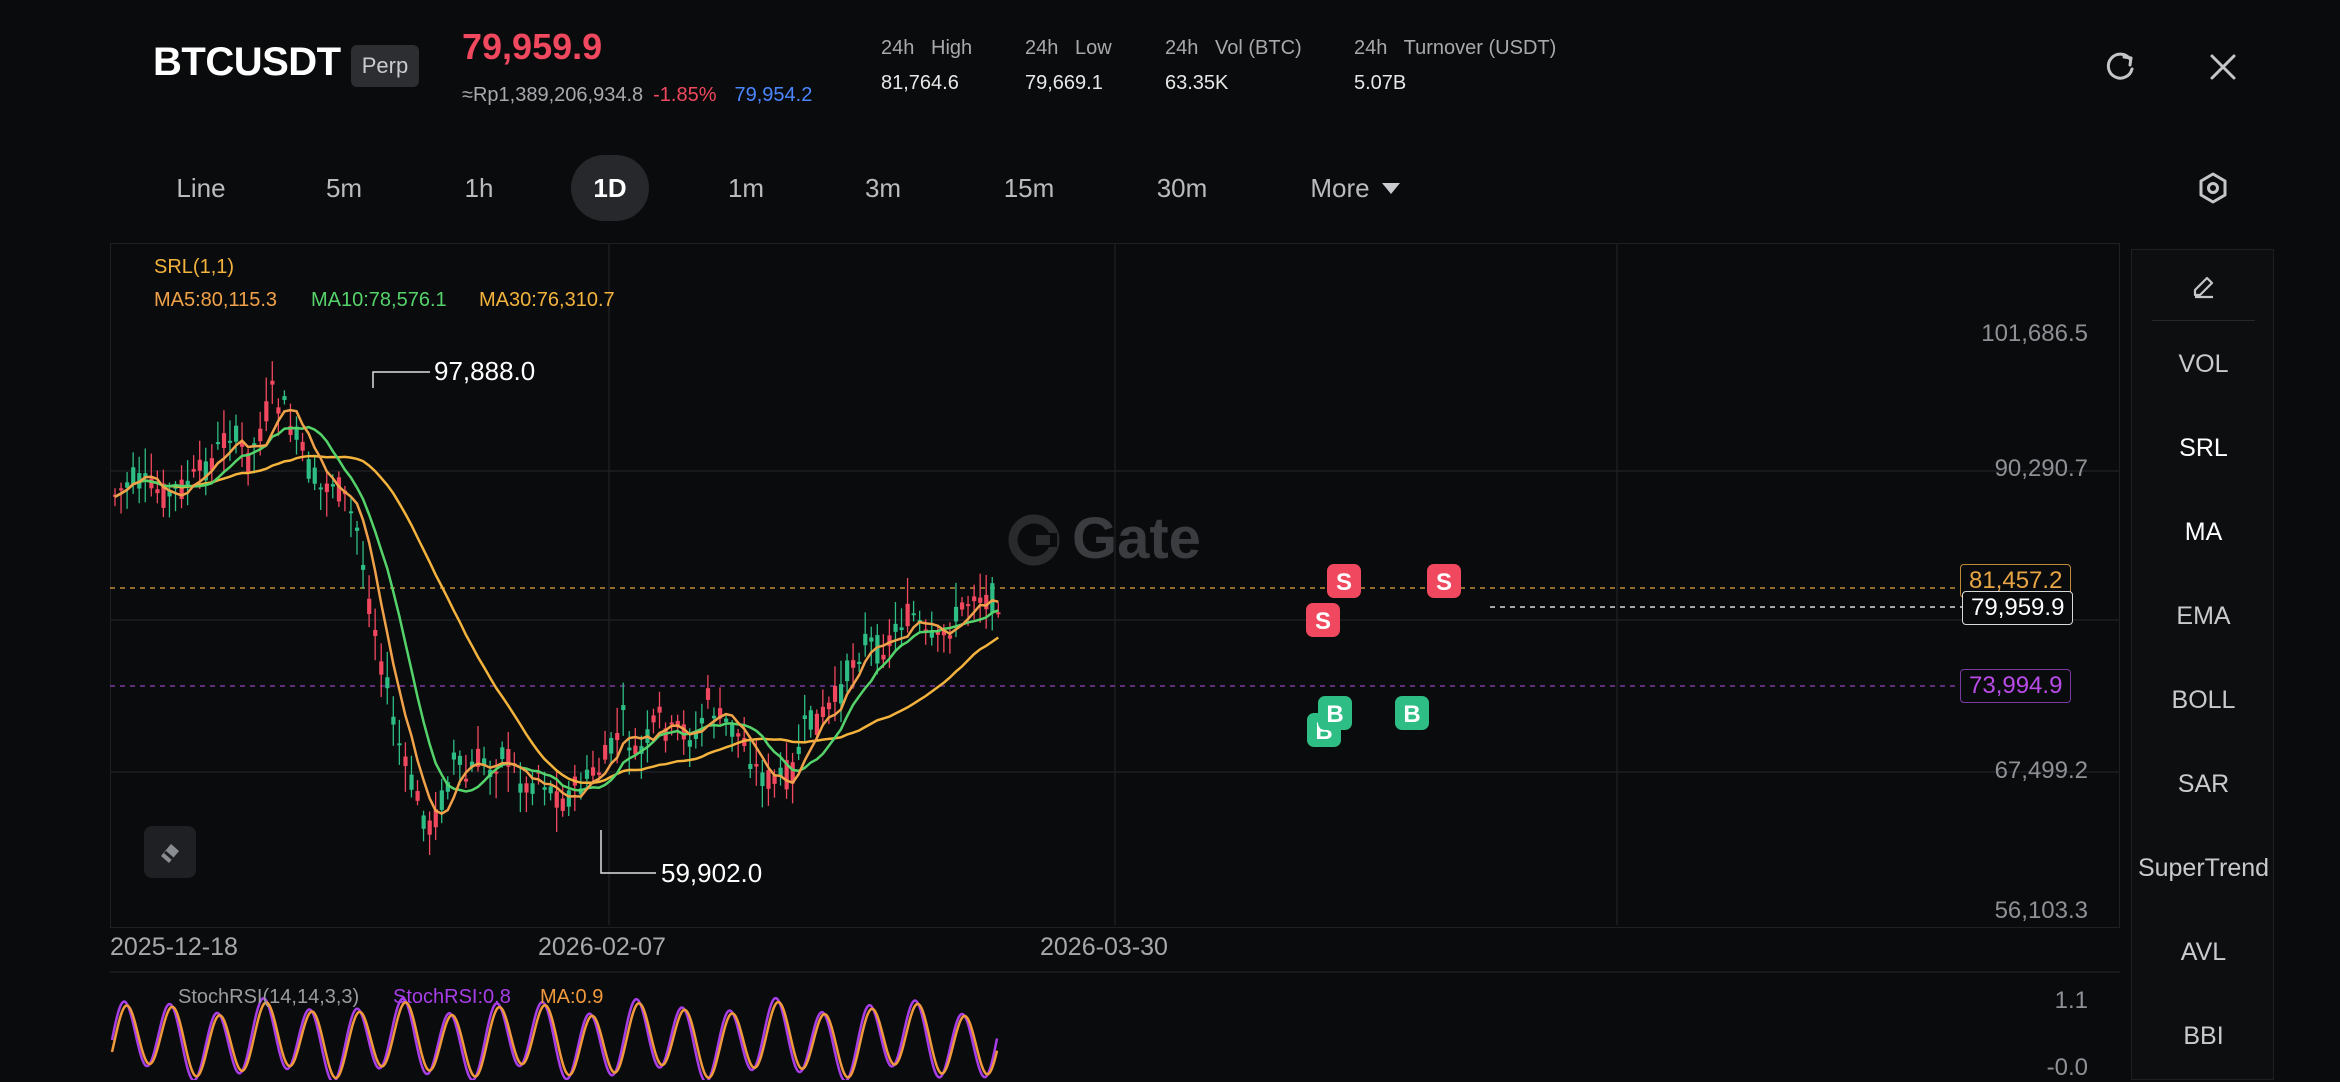 The width and height of the screenshot is (2340, 1082). I want to click on indicator-ema: EMA, so click(2203, 616).